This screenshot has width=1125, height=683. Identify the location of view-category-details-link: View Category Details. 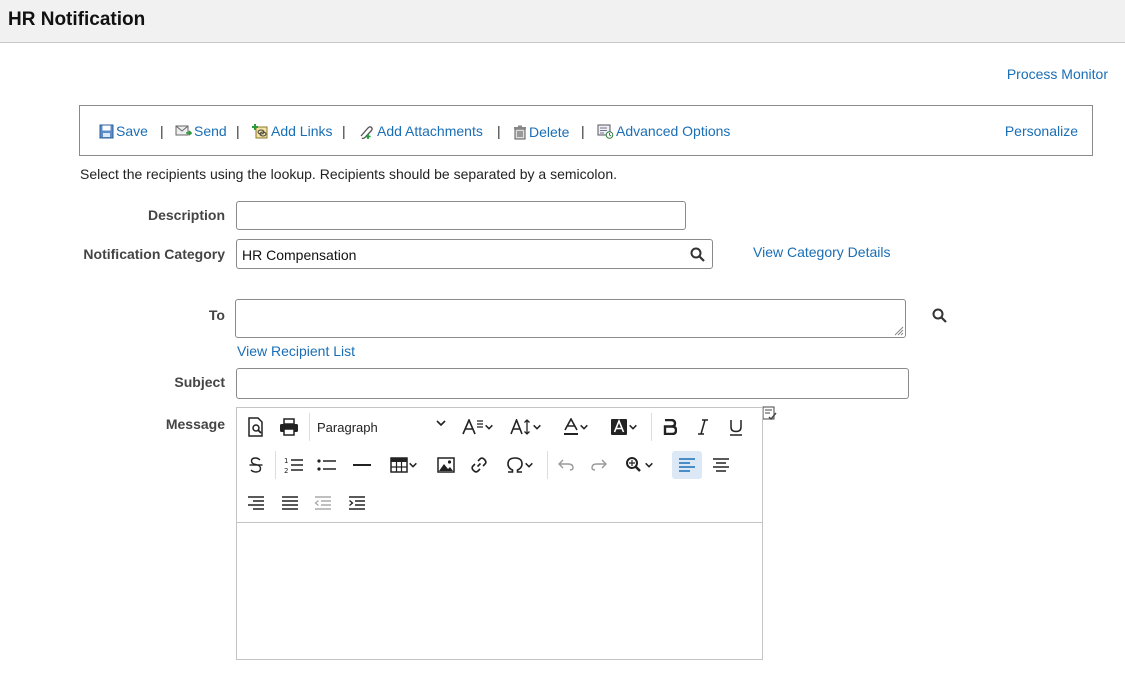
(821, 252).